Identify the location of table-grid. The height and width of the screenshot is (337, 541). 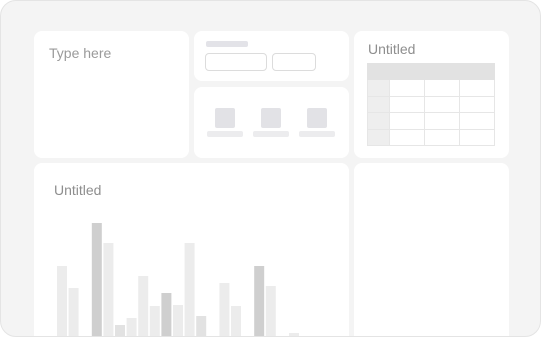
(431, 104).